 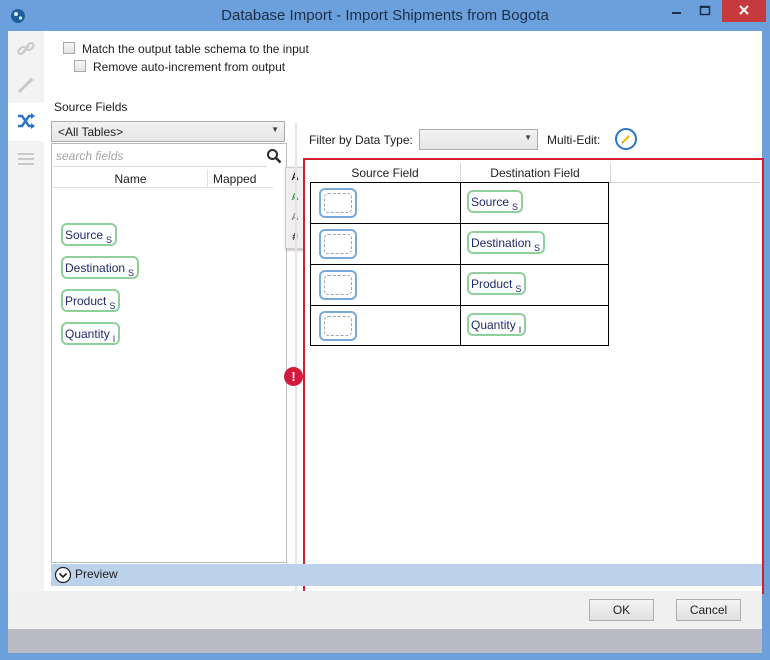 I want to click on side-nav, so click(x=26, y=311).